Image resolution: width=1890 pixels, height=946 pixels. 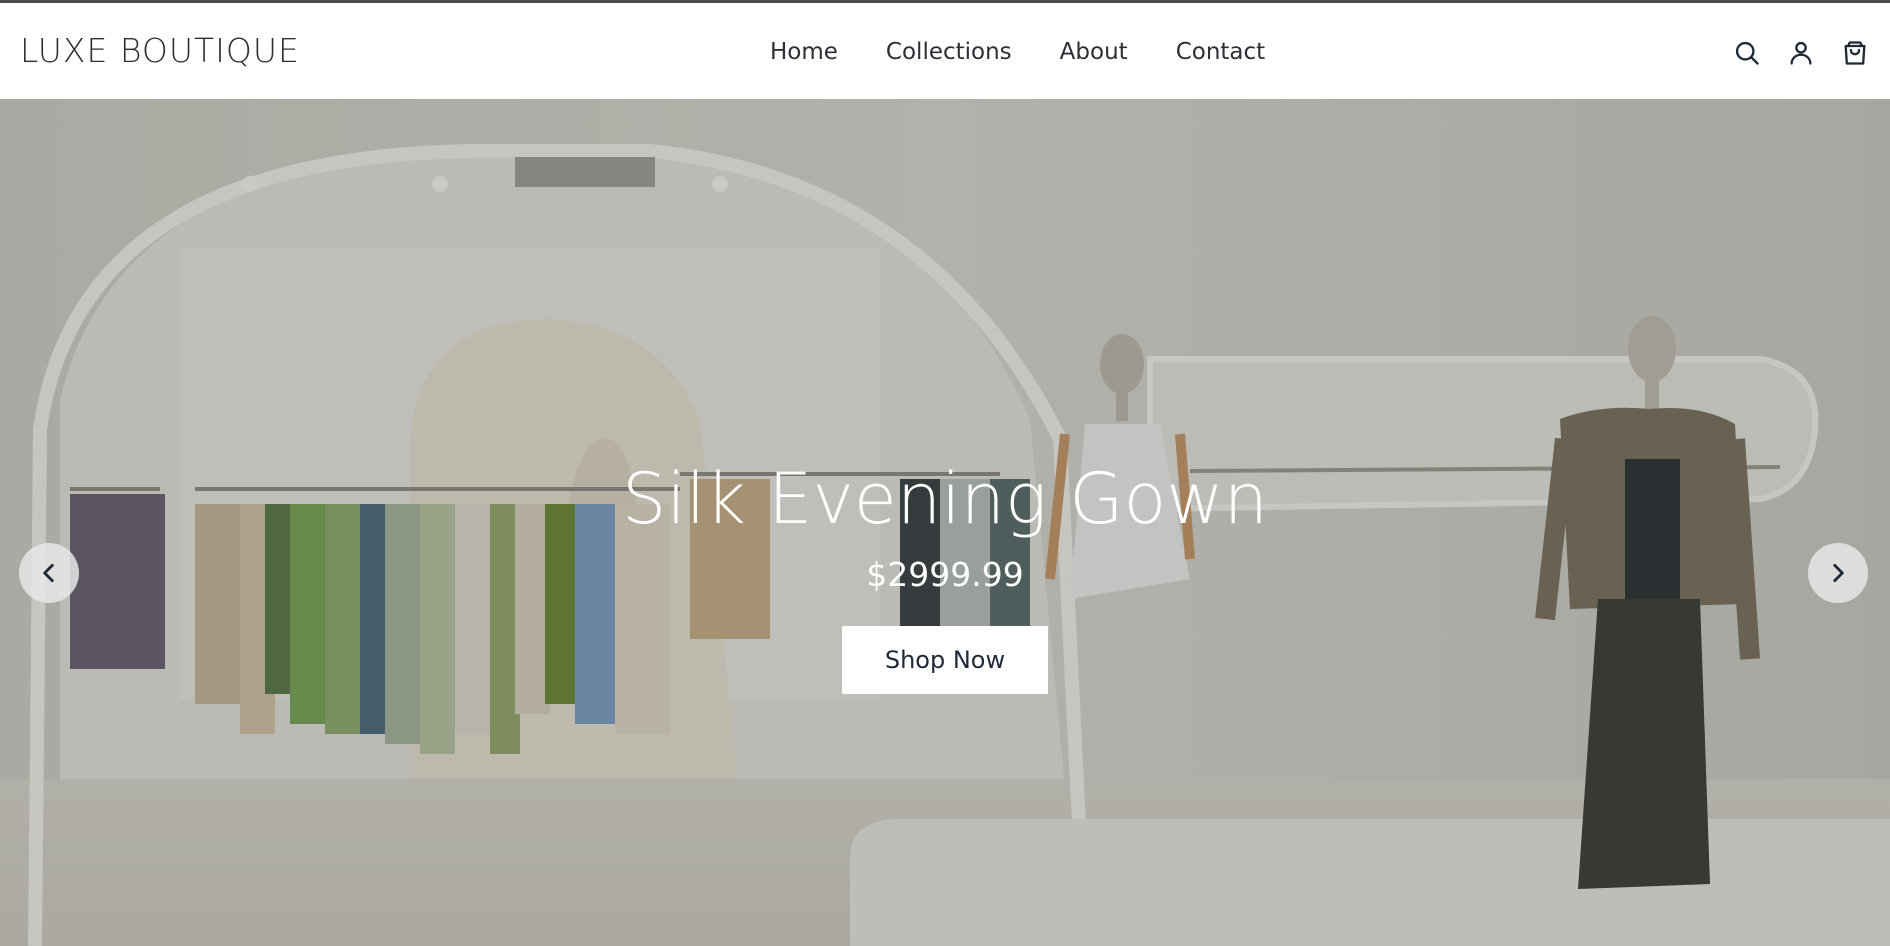 I want to click on shopping-bag-icon, so click(x=1855, y=53).